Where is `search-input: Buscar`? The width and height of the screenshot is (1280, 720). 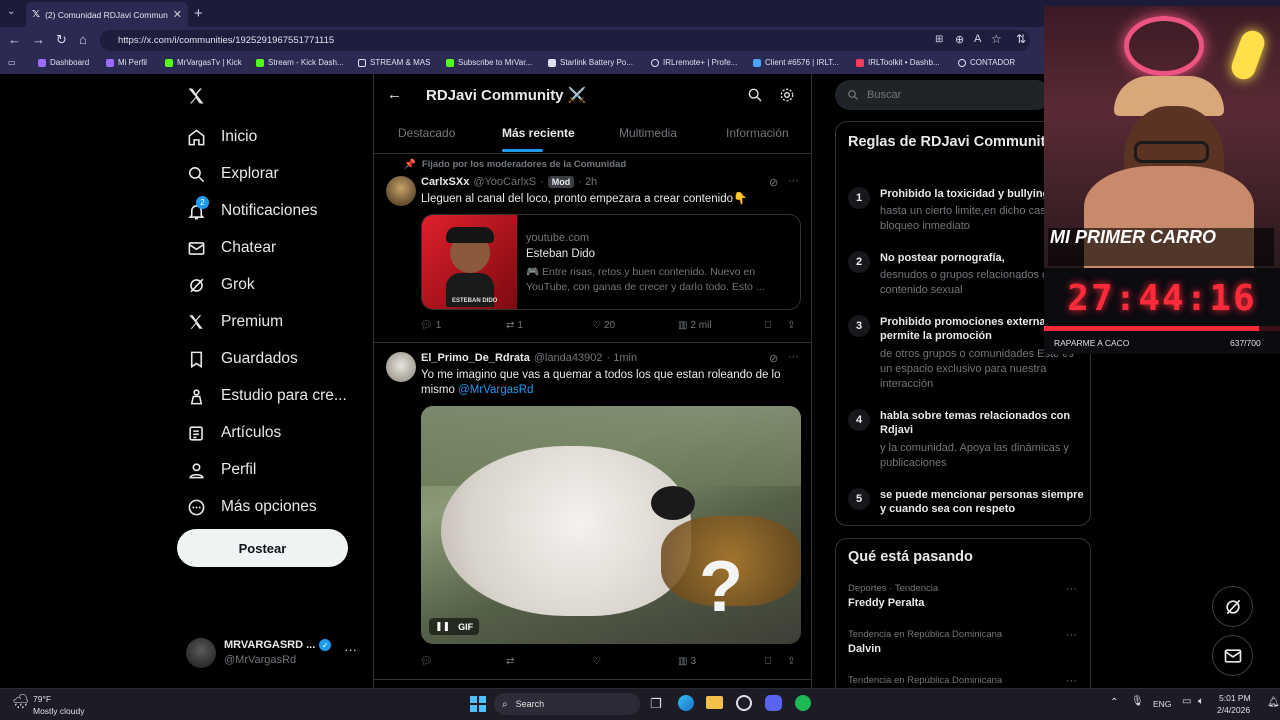 search-input: Buscar is located at coordinates (943, 95).